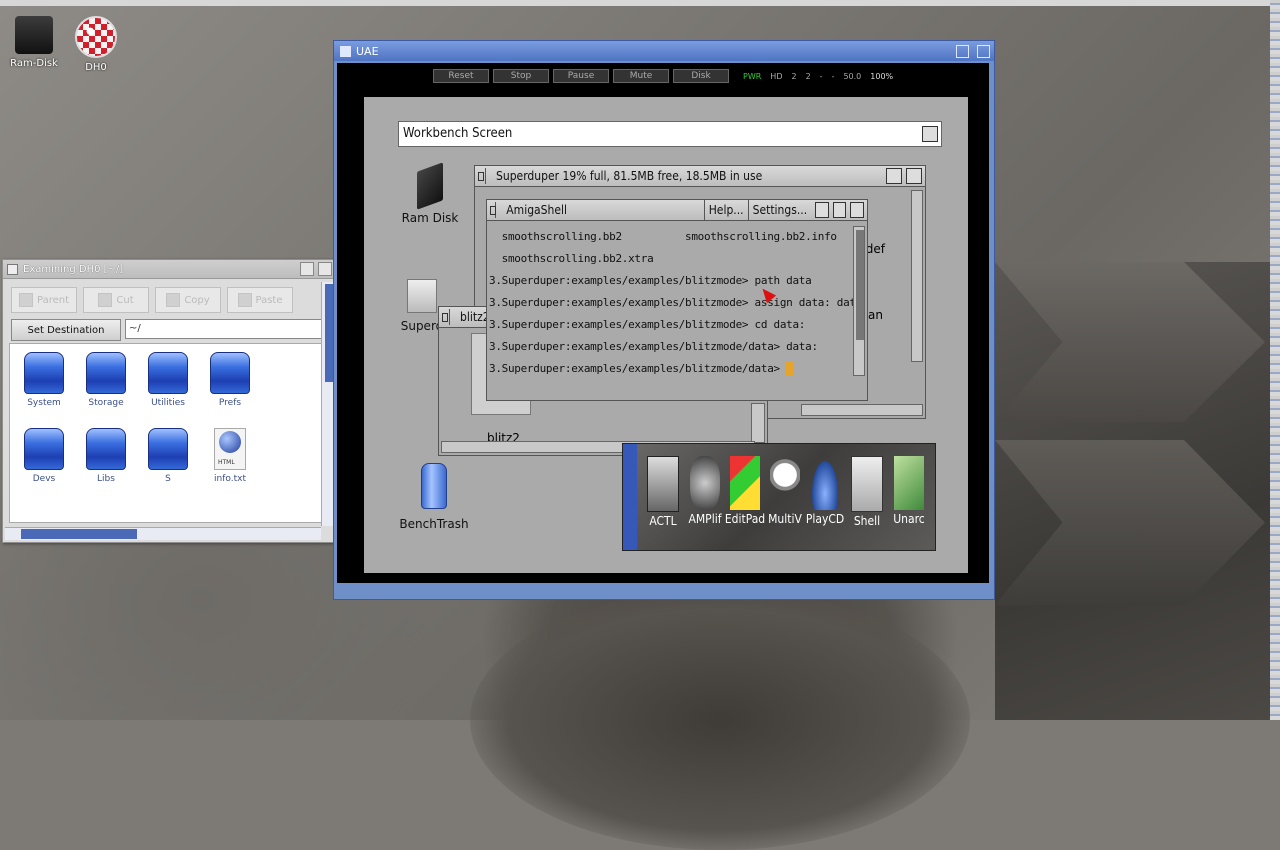  I want to click on mute-button: Mute, so click(641, 76).